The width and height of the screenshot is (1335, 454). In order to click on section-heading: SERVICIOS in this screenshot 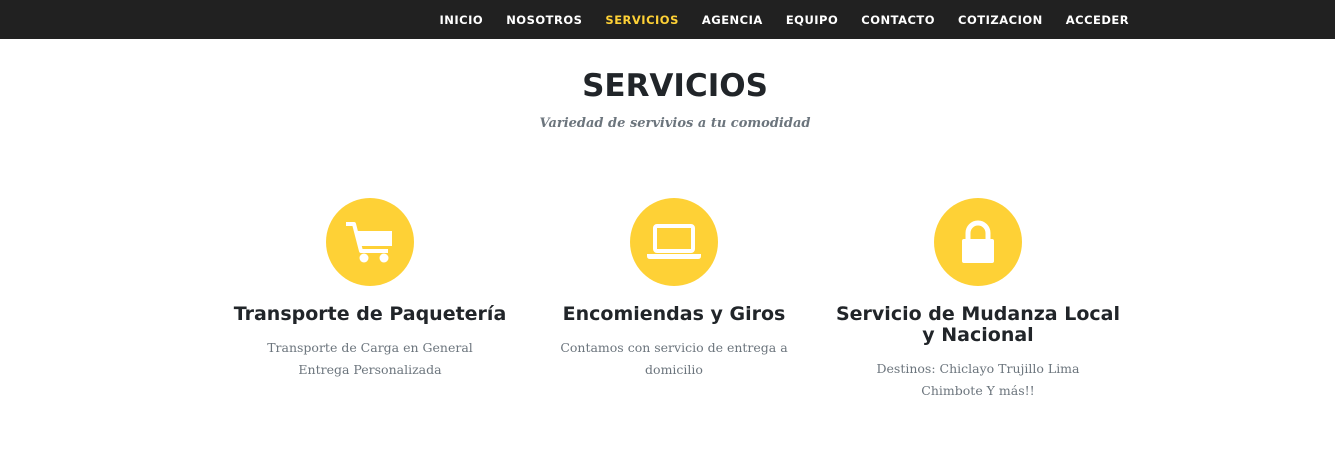, I will do `click(675, 86)`.